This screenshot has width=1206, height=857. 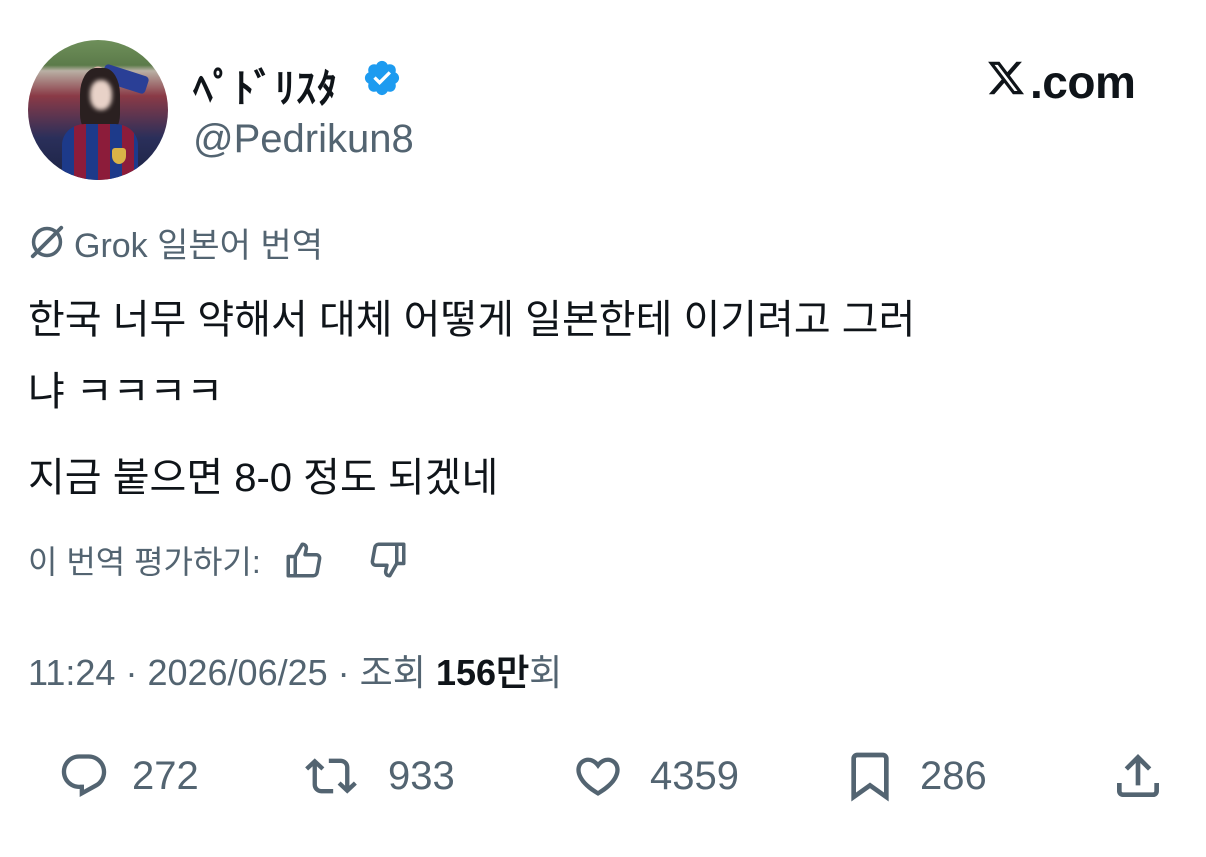 I want to click on rate-translation-label: 이 번역 평가하기:, so click(x=144, y=562).